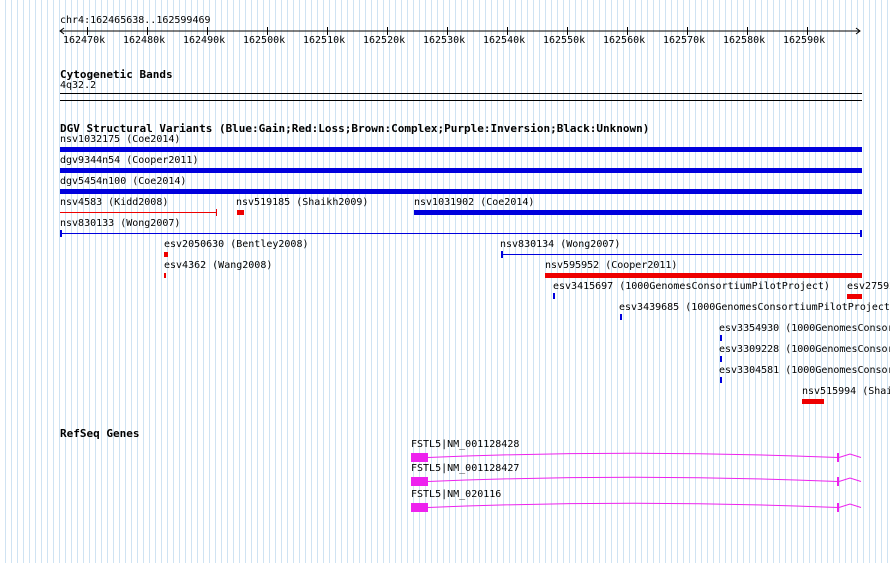 The width and height of the screenshot is (890, 563). Describe the element at coordinates (123, 182) in the screenshot. I see `variant-label: dgv5454n100 (Coe2014)` at that location.